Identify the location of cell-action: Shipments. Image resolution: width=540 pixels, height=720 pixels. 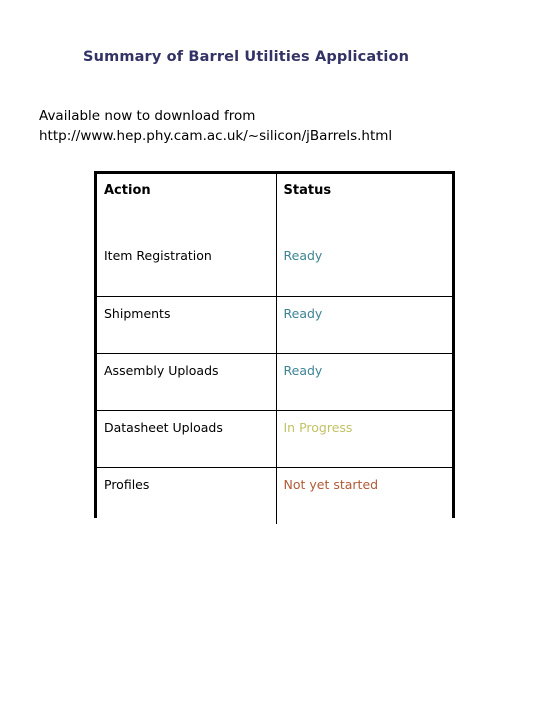
(187, 325).